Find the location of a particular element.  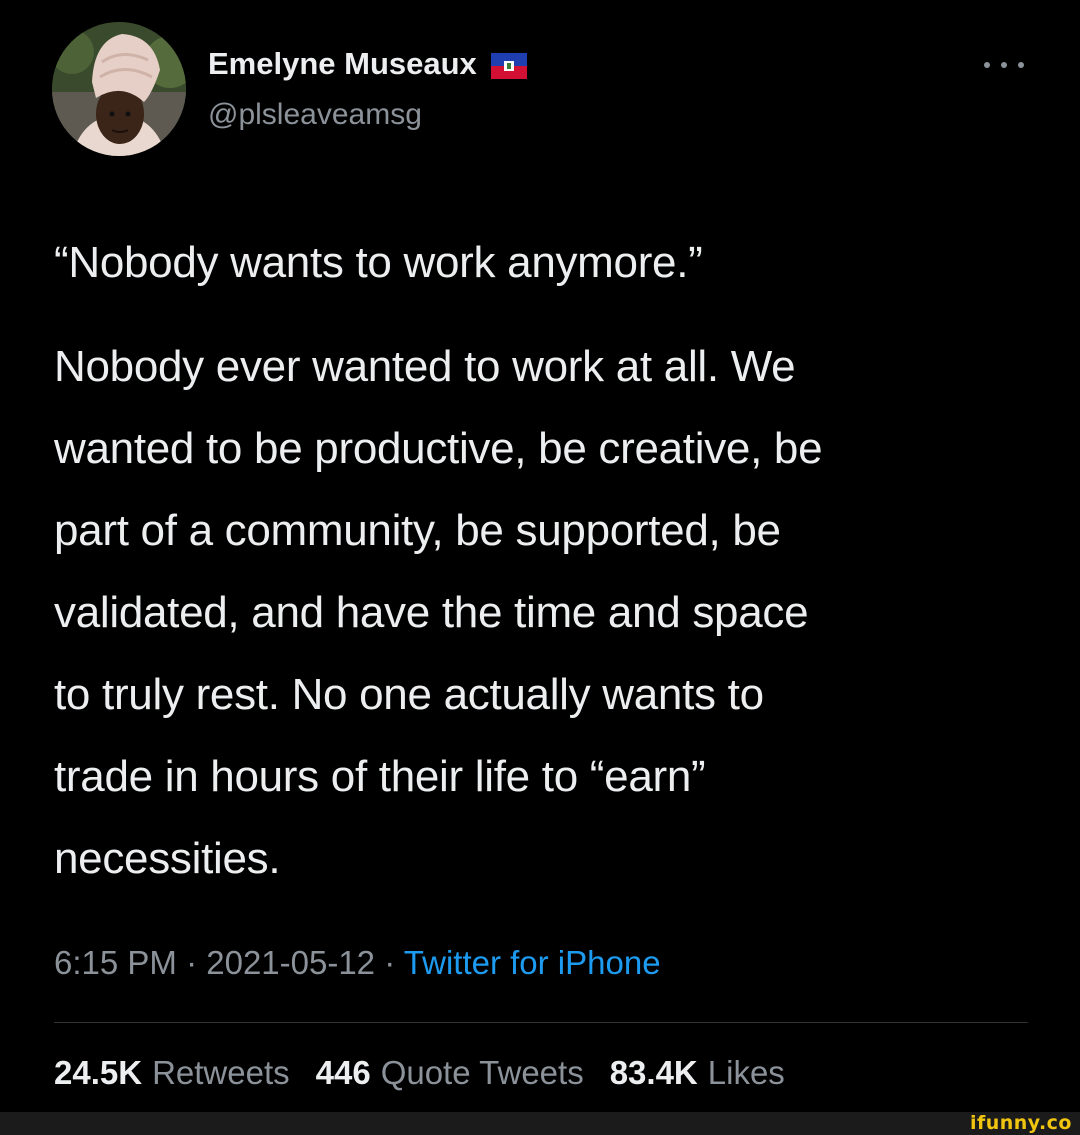

quote-tweets-stat: 446 Quote Tweets is located at coordinates (450, 1073).